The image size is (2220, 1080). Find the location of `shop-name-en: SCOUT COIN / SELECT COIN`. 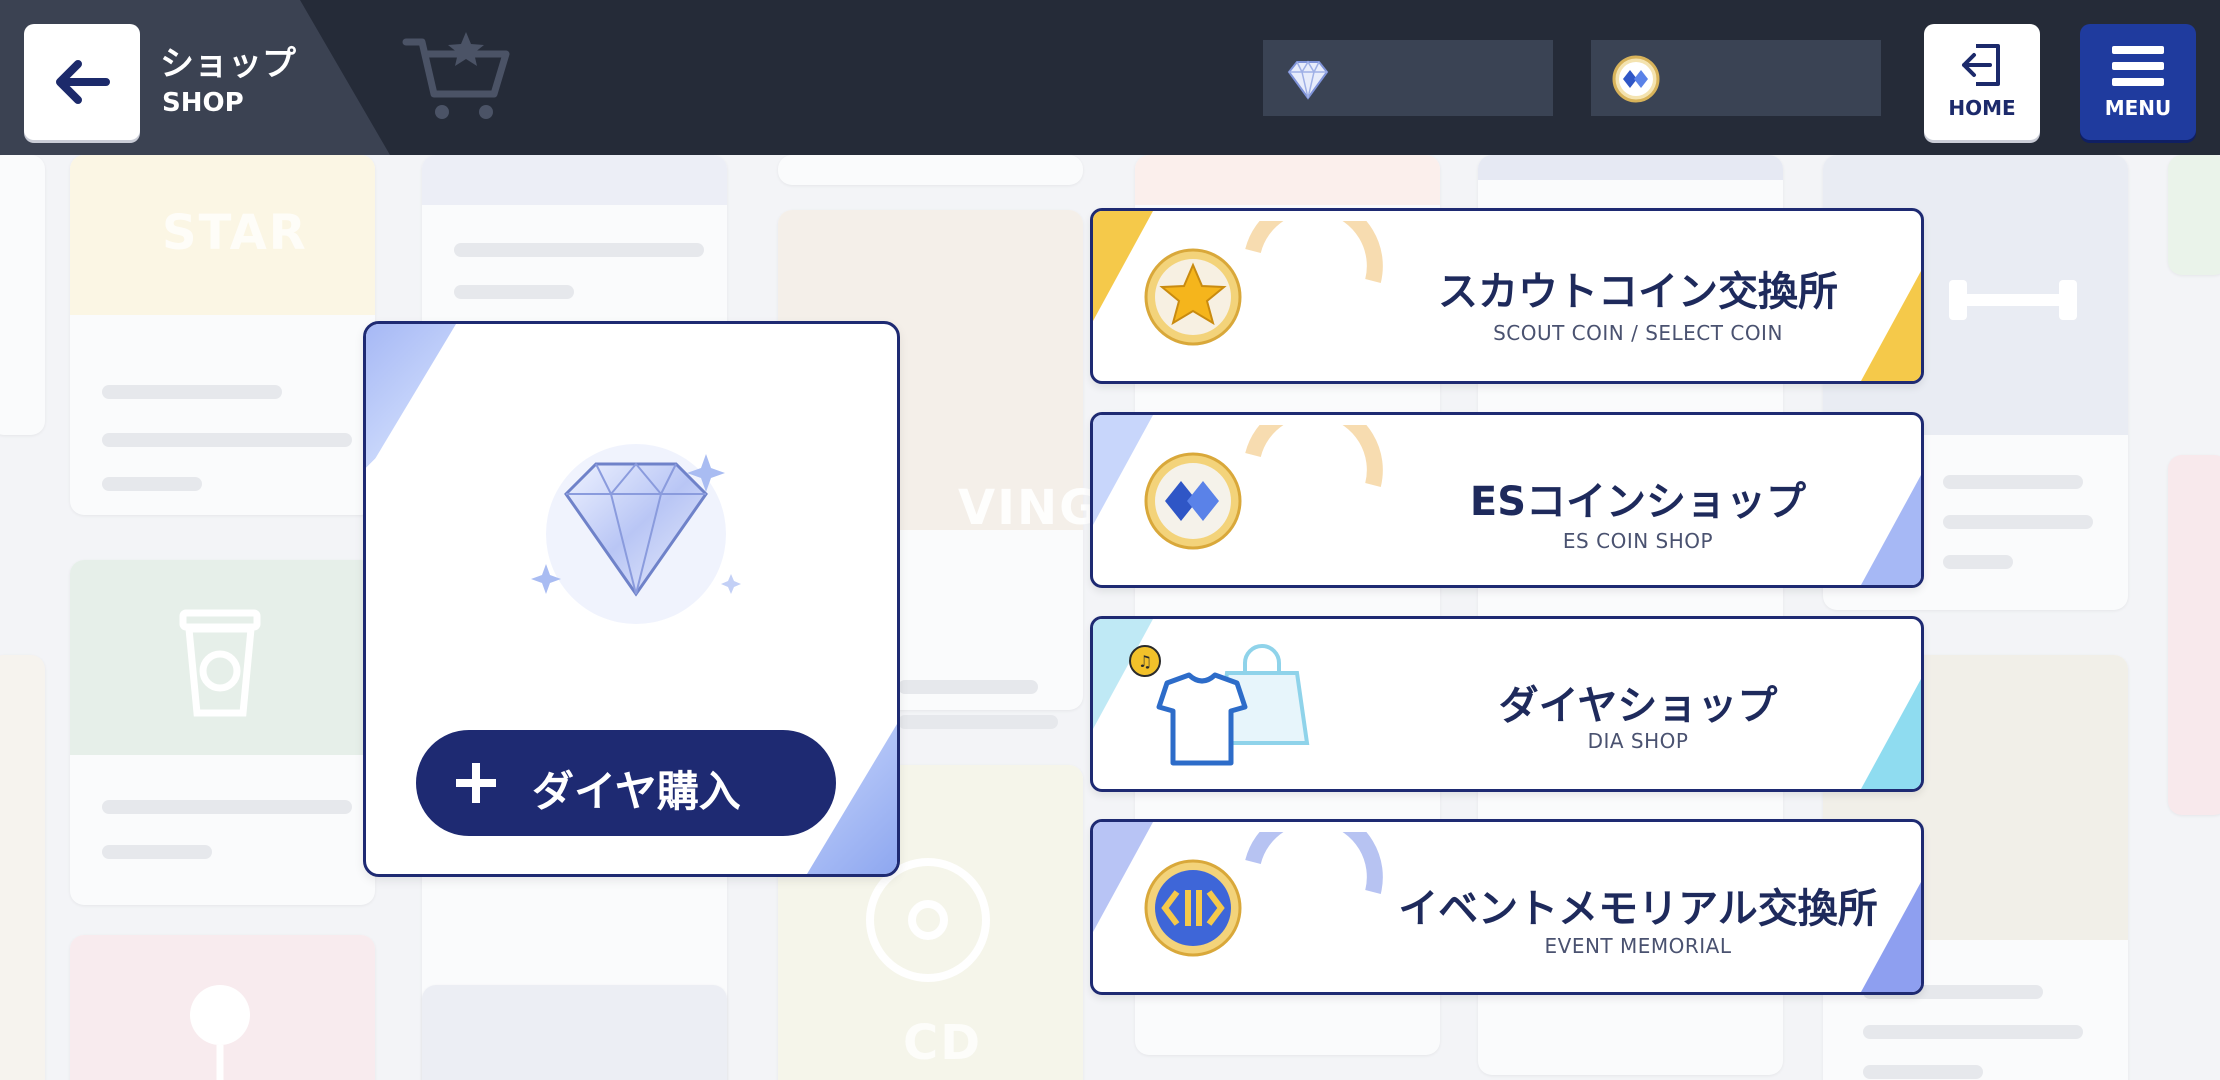

shop-name-en: SCOUT COIN / SELECT COIN is located at coordinates (1638, 333).